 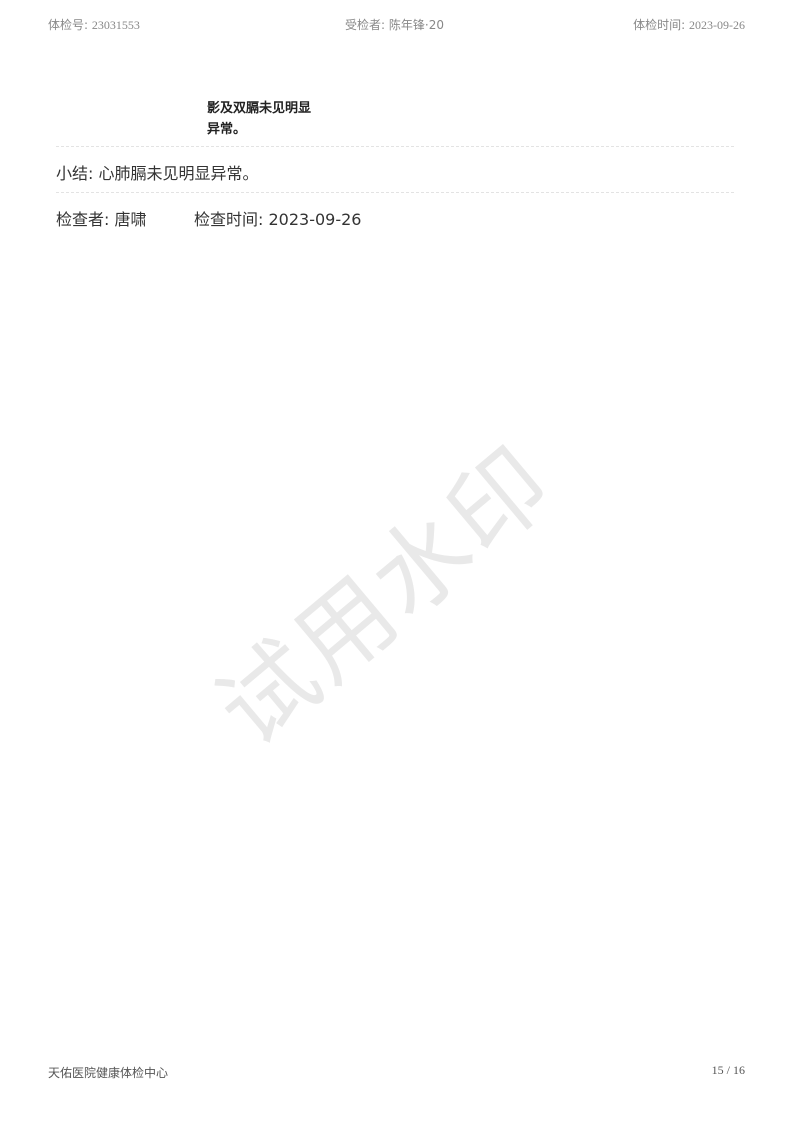 I want to click on result-description: 影及双膈未见明显 异常。, so click(x=277, y=119).